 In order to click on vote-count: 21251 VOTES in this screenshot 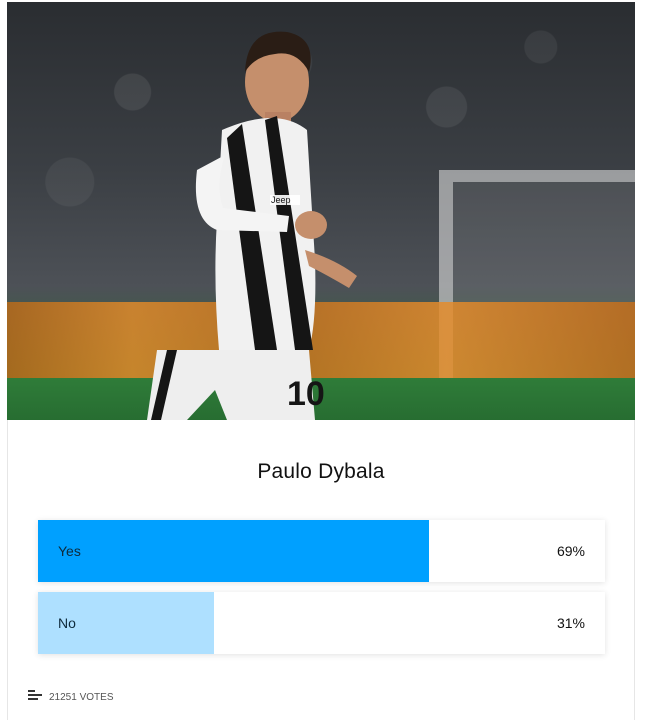, I will do `click(70, 697)`.